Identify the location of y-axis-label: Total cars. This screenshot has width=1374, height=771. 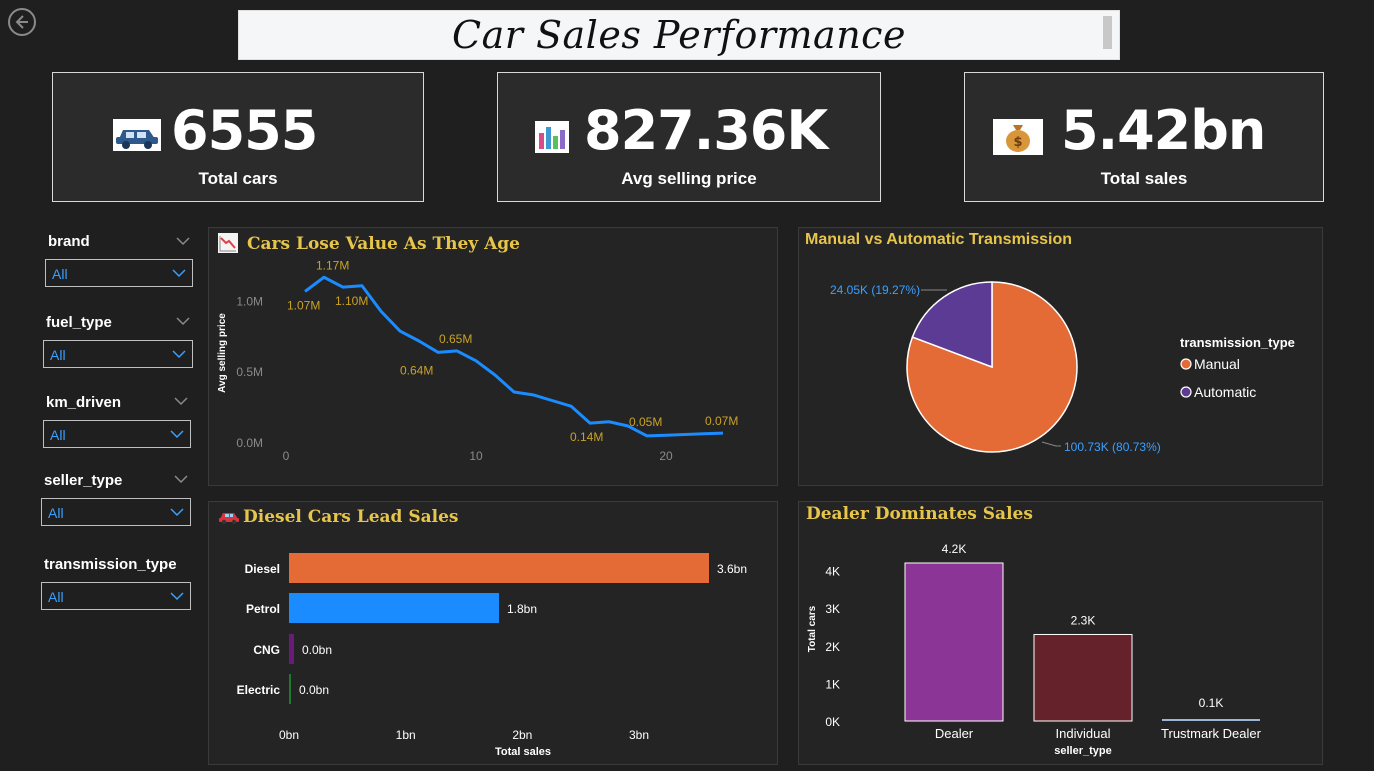
(812, 628).